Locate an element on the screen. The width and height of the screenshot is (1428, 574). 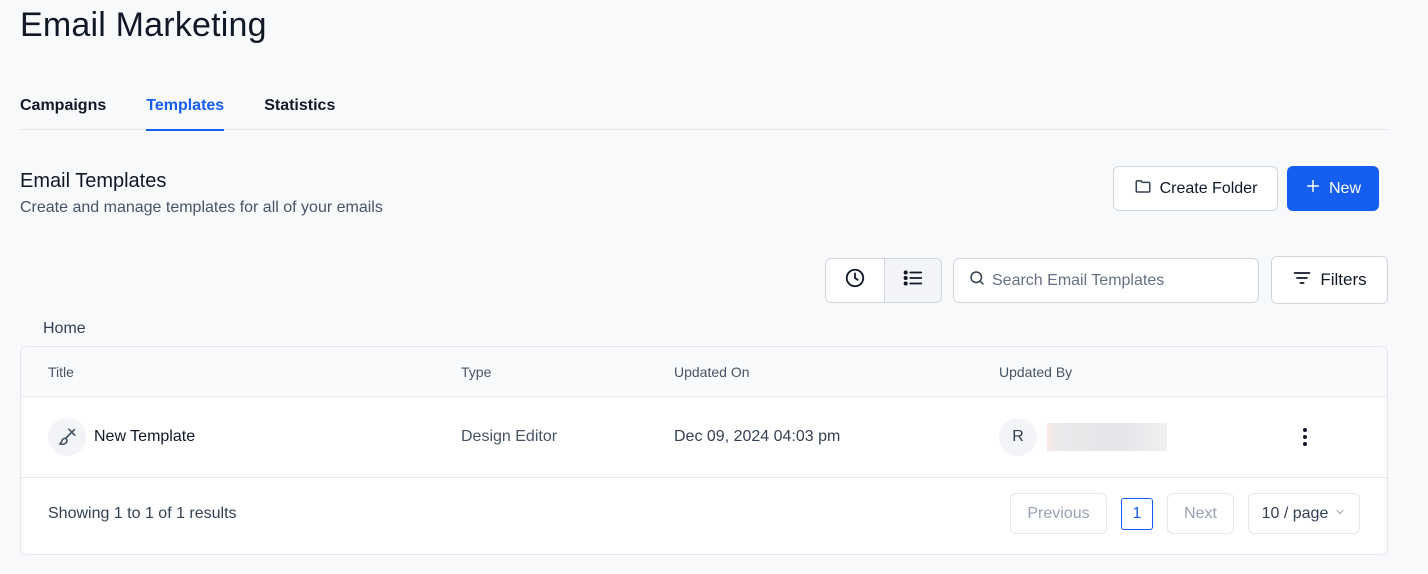
search-input is located at coordinates (1117, 280).